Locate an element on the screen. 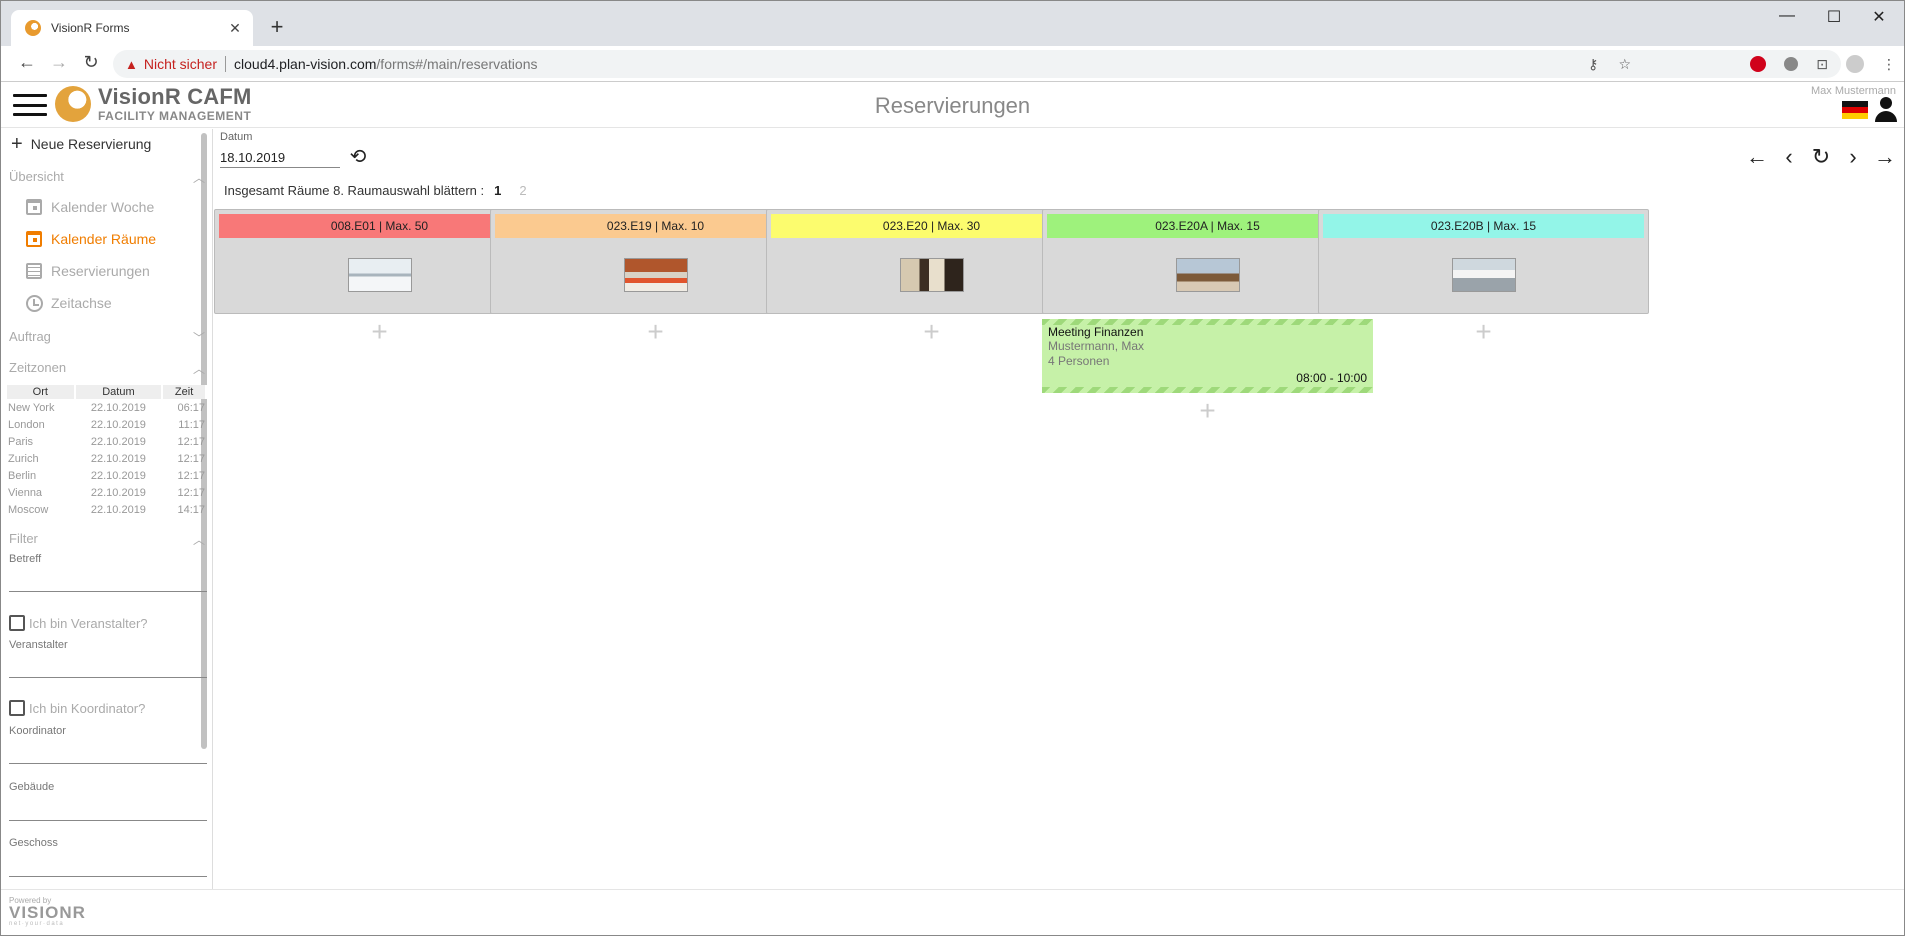 The image size is (1905, 936). organizer-checkbox-row: Ich bin Veranstalter? is located at coordinates (78, 623).